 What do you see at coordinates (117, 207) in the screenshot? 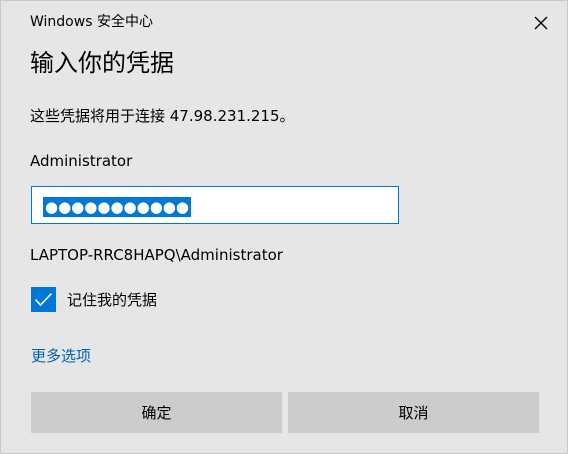
I see `password-value-selected: ●●●●●●●●●●●` at bounding box center [117, 207].